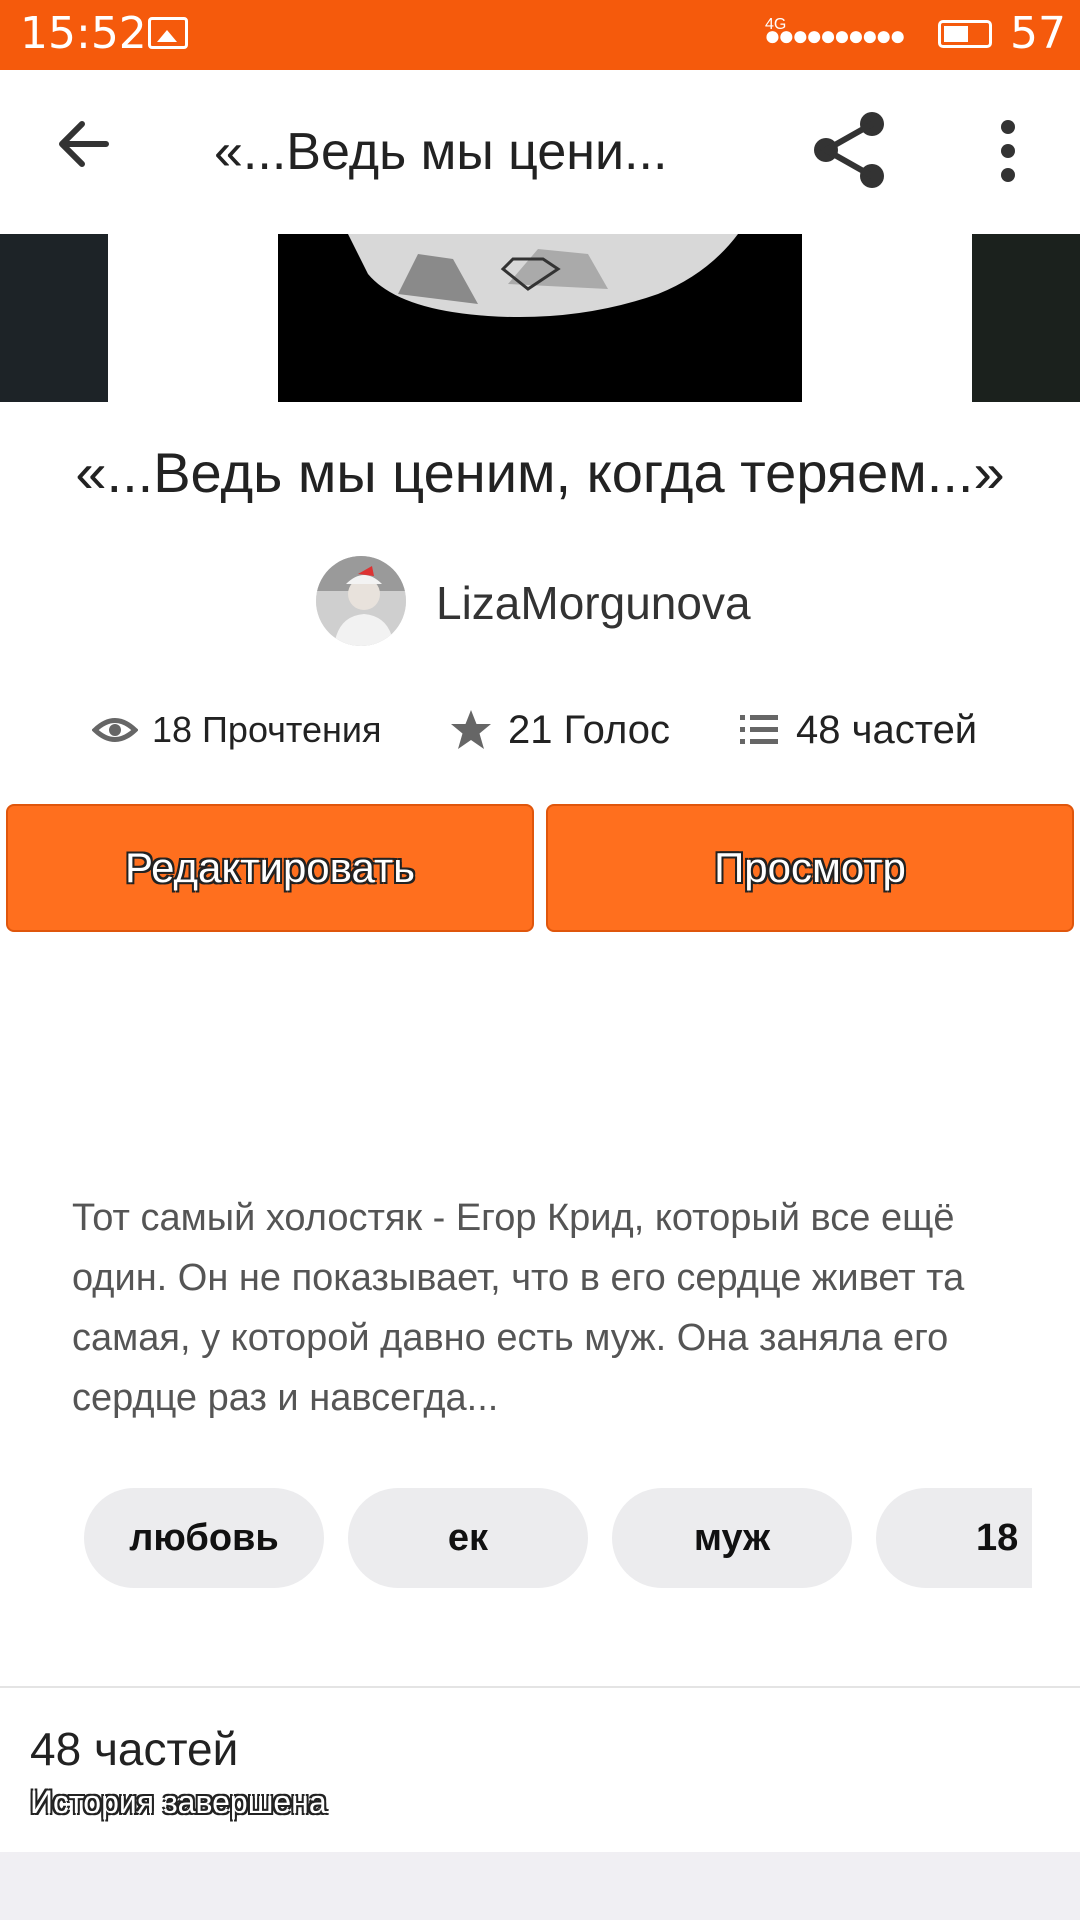 Image resolution: width=1080 pixels, height=1920 pixels. I want to click on story-status: История завершена, so click(178, 1802).